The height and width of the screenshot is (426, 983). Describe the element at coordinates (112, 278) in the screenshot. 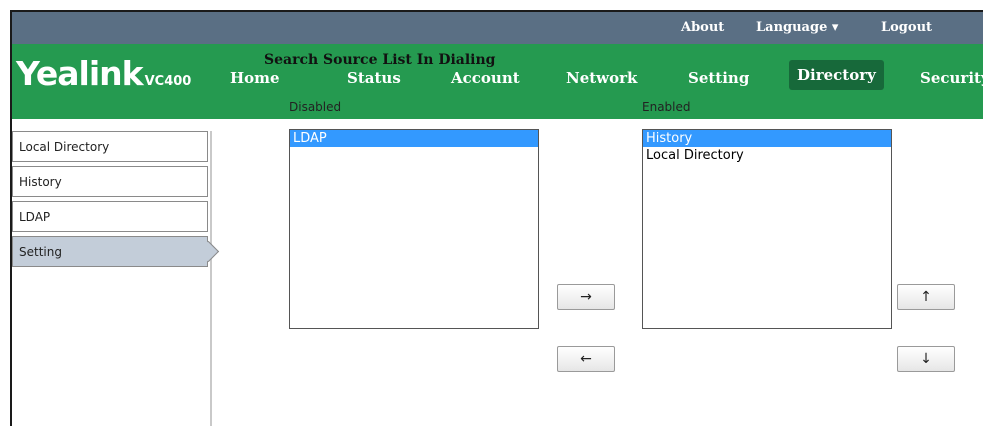

I see `sidebar: Local Directory History LDAP Setting` at that location.